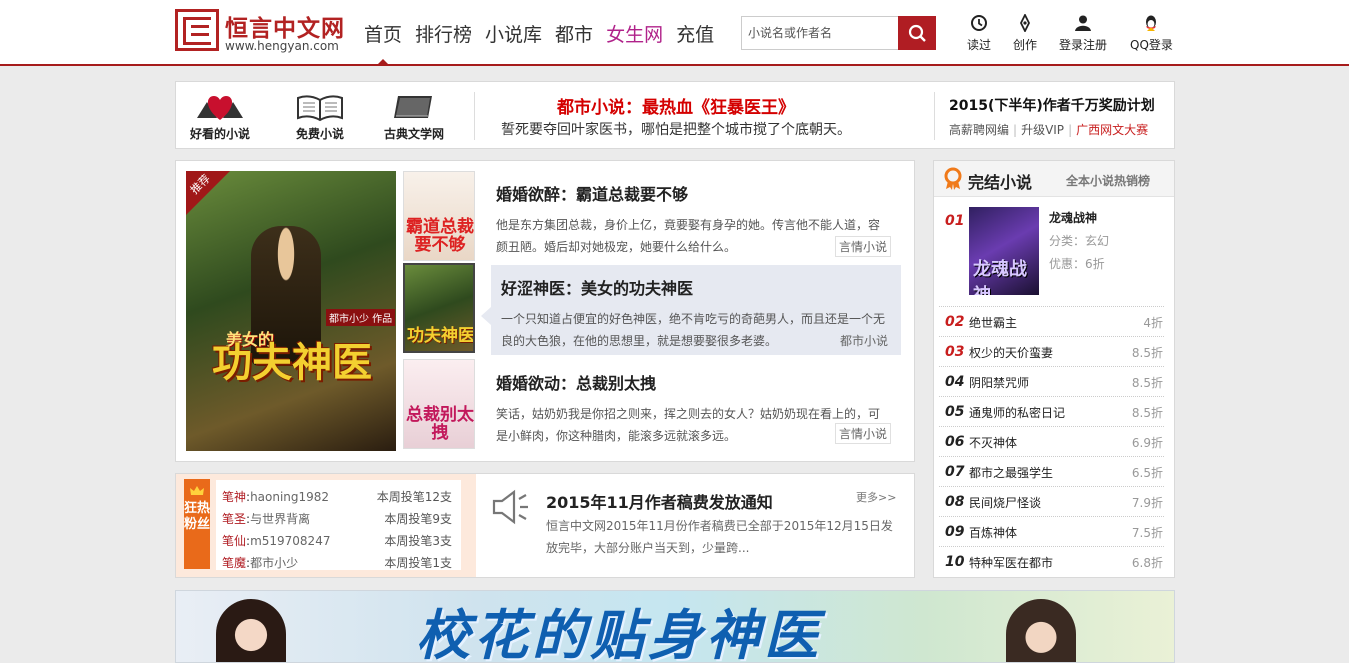 This screenshot has width=1349, height=663. I want to click on ranking-item: 06 不灭神体 6.9折, so click(1051, 442).